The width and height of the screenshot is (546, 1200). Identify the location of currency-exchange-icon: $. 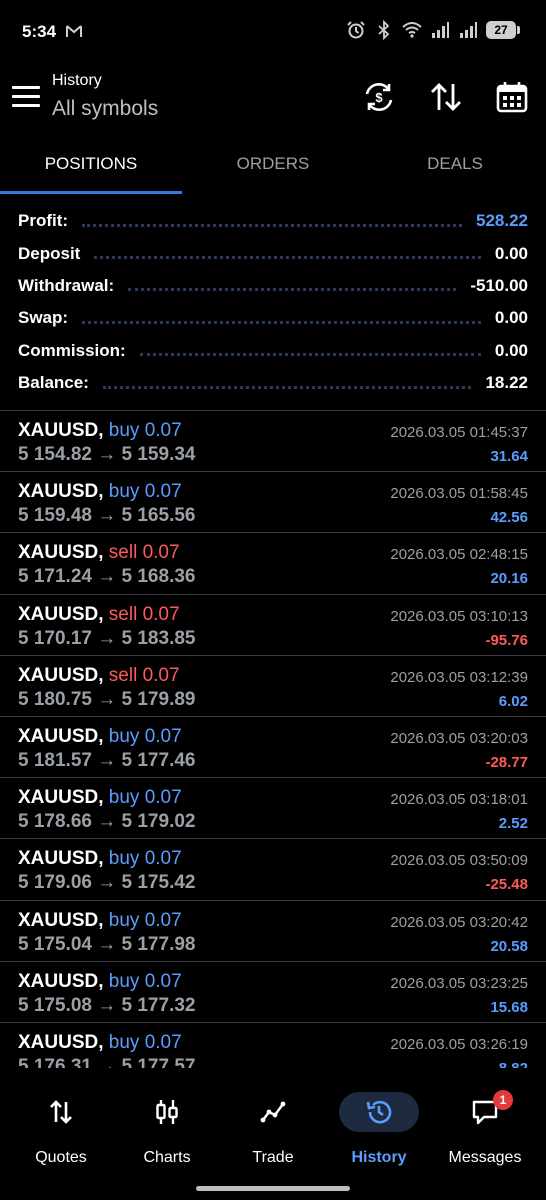
(379, 97).